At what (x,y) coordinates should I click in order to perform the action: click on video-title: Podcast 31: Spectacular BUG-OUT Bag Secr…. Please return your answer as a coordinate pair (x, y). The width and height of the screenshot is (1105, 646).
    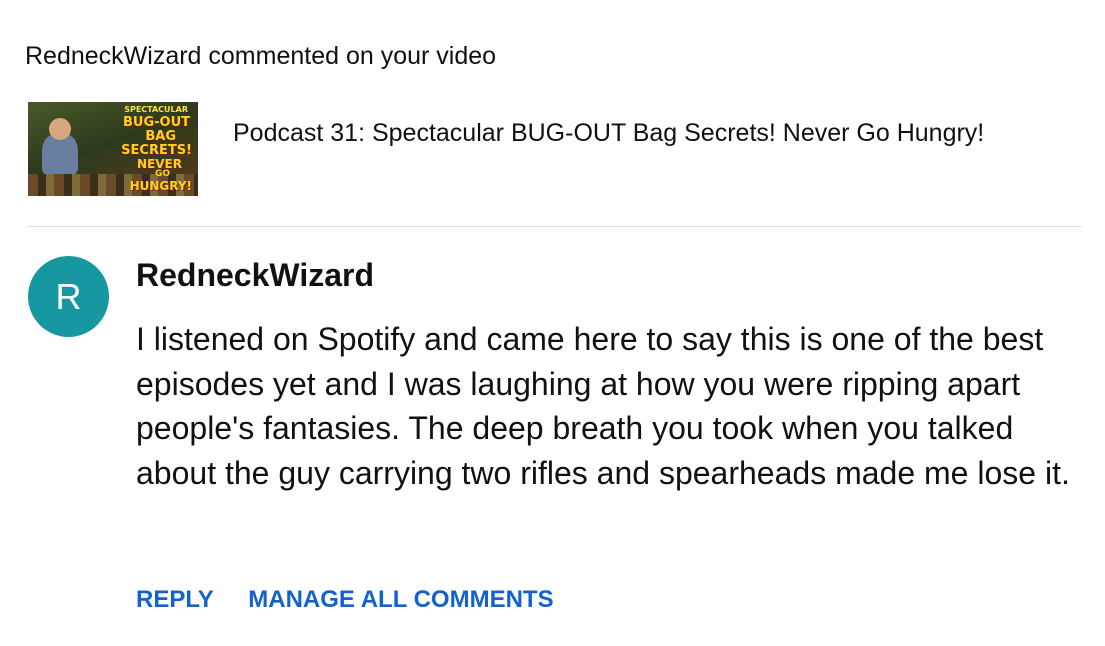
    Looking at the image, I should click on (633, 133).